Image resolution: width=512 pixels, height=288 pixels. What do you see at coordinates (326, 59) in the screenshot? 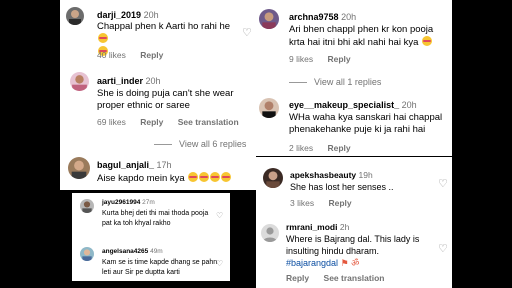
I see `comment-meta: 9 likes Reply` at bounding box center [326, 59].